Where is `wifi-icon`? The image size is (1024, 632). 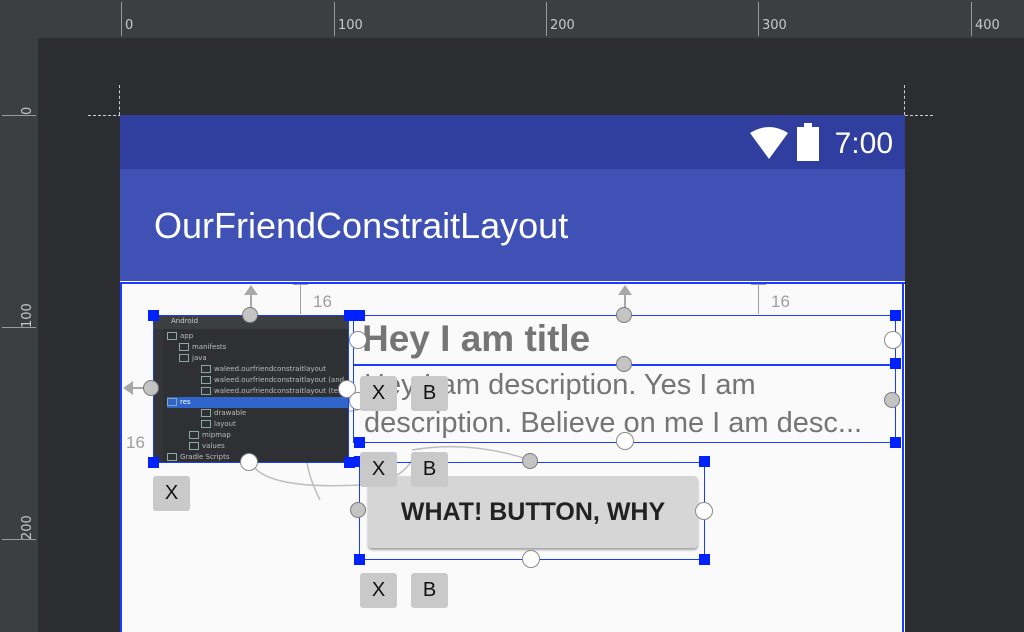
wifi-icon is located at coordinates (769, 143).